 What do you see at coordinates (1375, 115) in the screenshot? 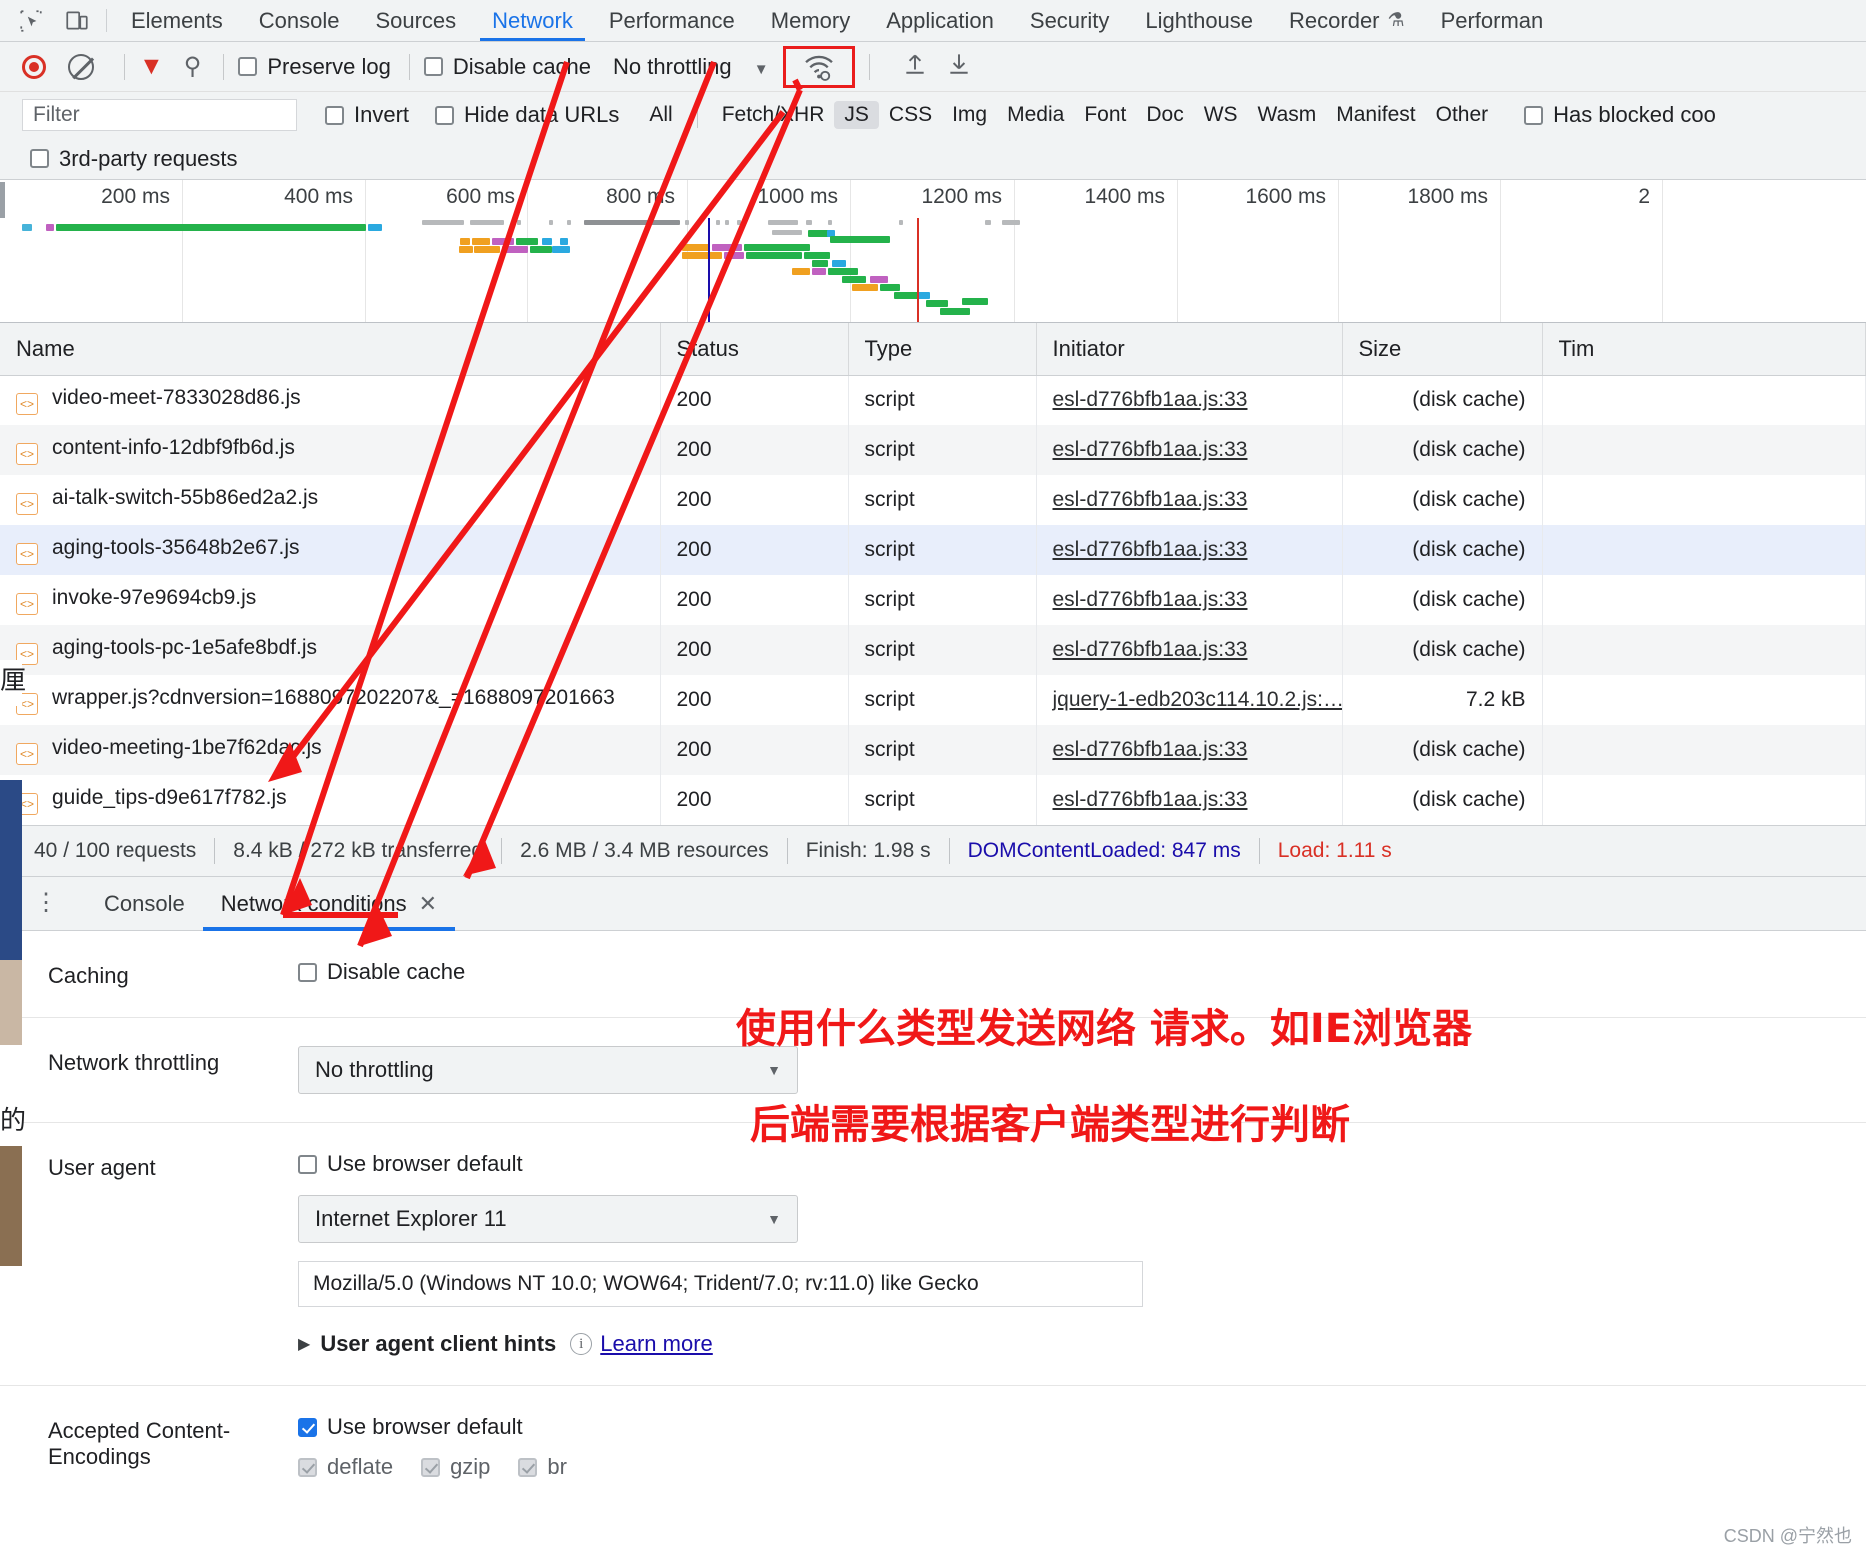
I see `filter-type-manifest: Manifest` at bounding box center [1375, 115].